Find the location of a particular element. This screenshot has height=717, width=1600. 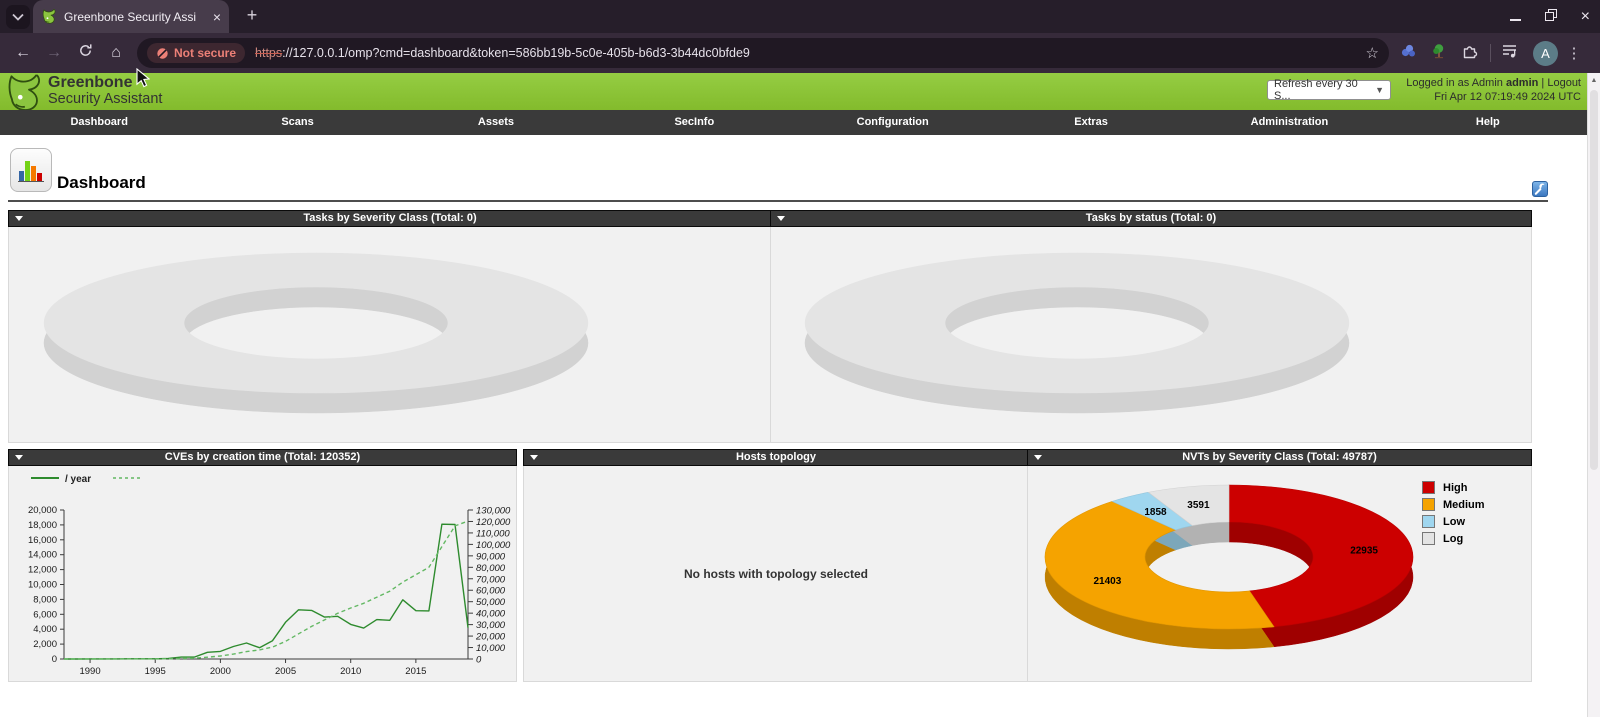

svg-text: 100,000 is located at coordinates (493, 545).